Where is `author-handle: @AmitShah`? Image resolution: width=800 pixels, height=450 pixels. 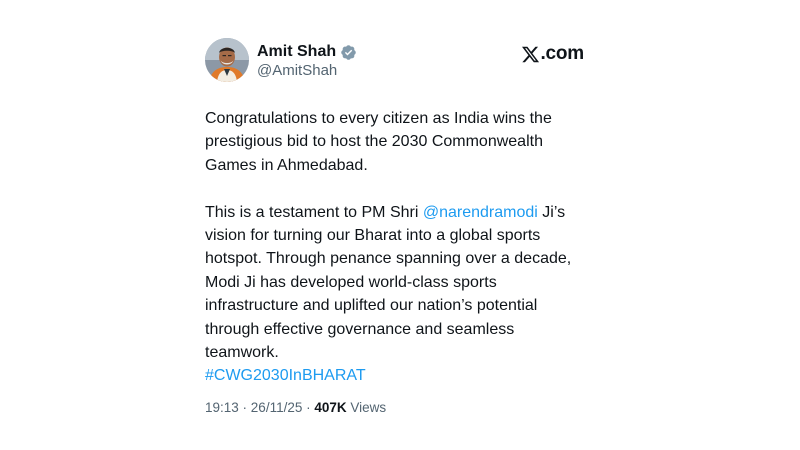 author-handle: @AmitShah is located at coordinates (297, 70).